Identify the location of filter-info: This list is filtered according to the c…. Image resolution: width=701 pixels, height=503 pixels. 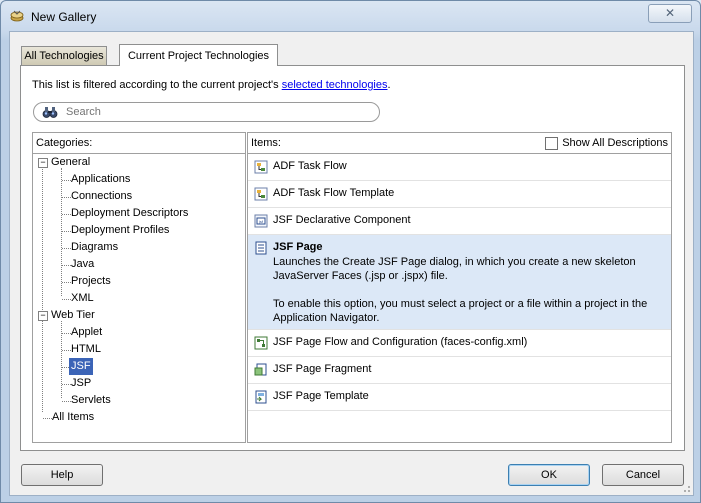
(211, 85).